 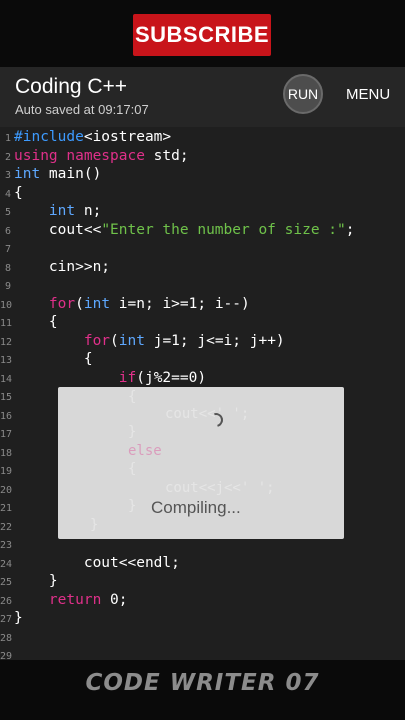 I want to click on code-line: 28, so click(x=7, y=637).